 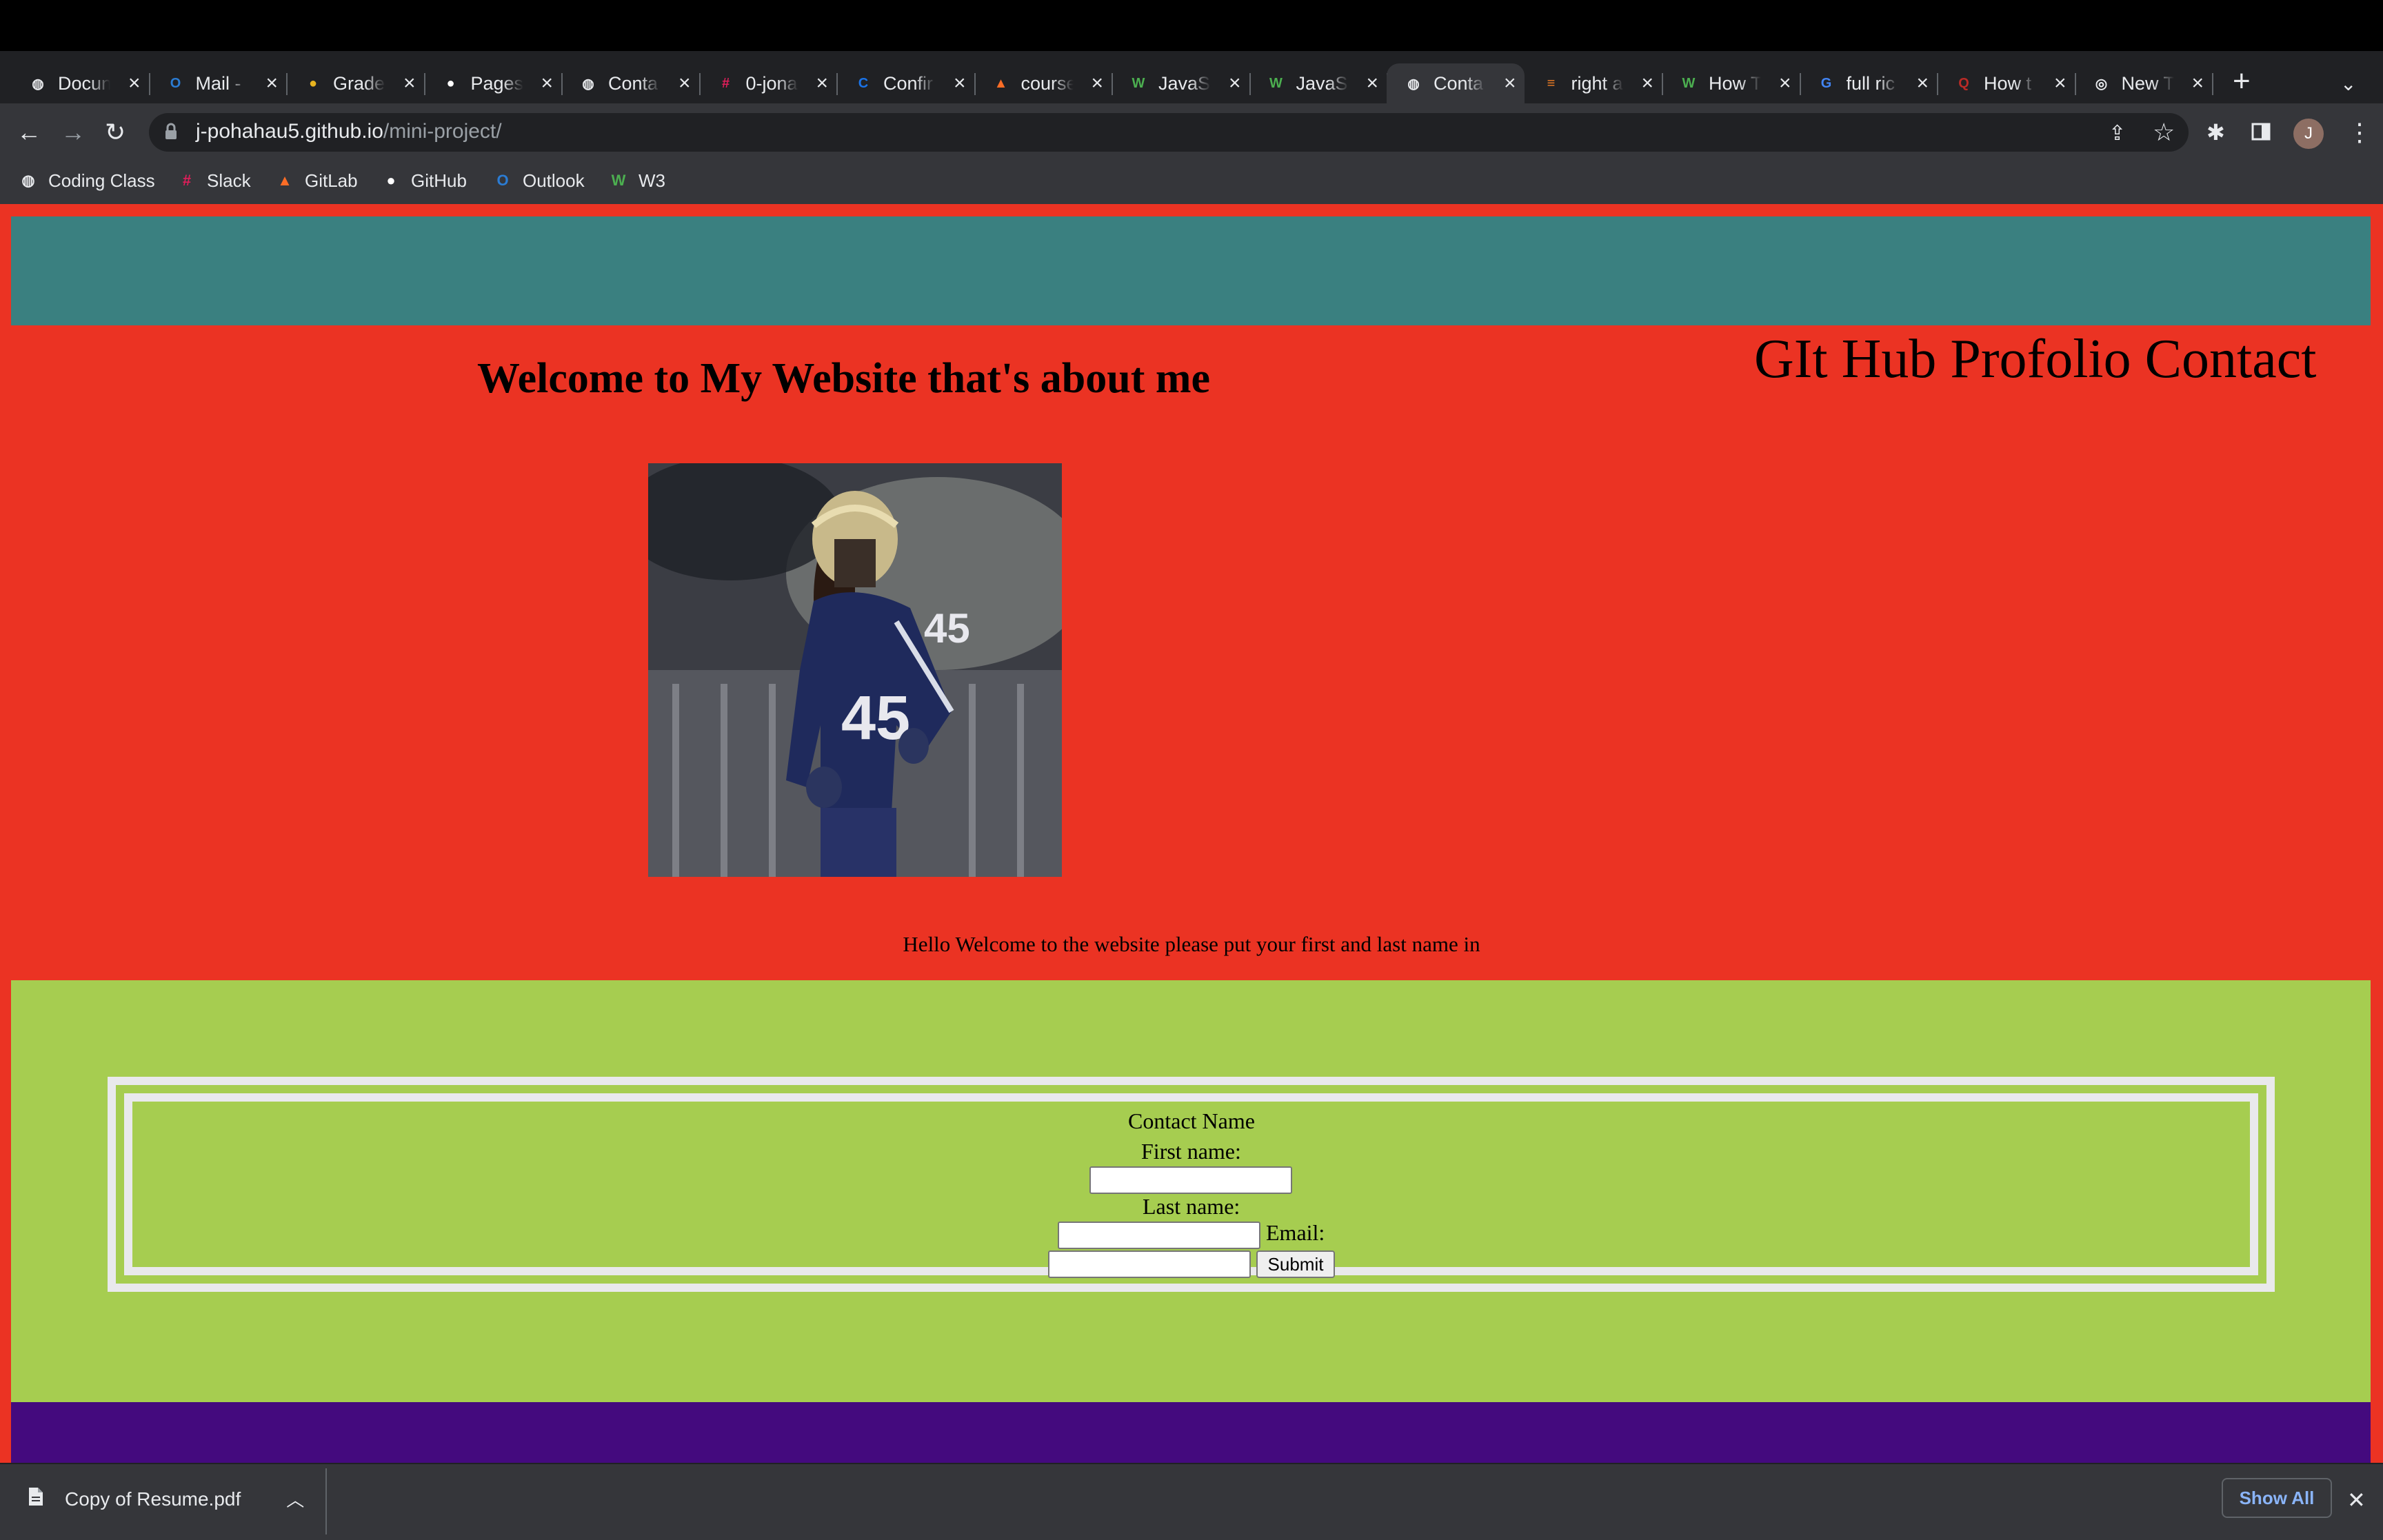 I want to click on browser-tab: W How T ×, so click(x=1731, y=83).